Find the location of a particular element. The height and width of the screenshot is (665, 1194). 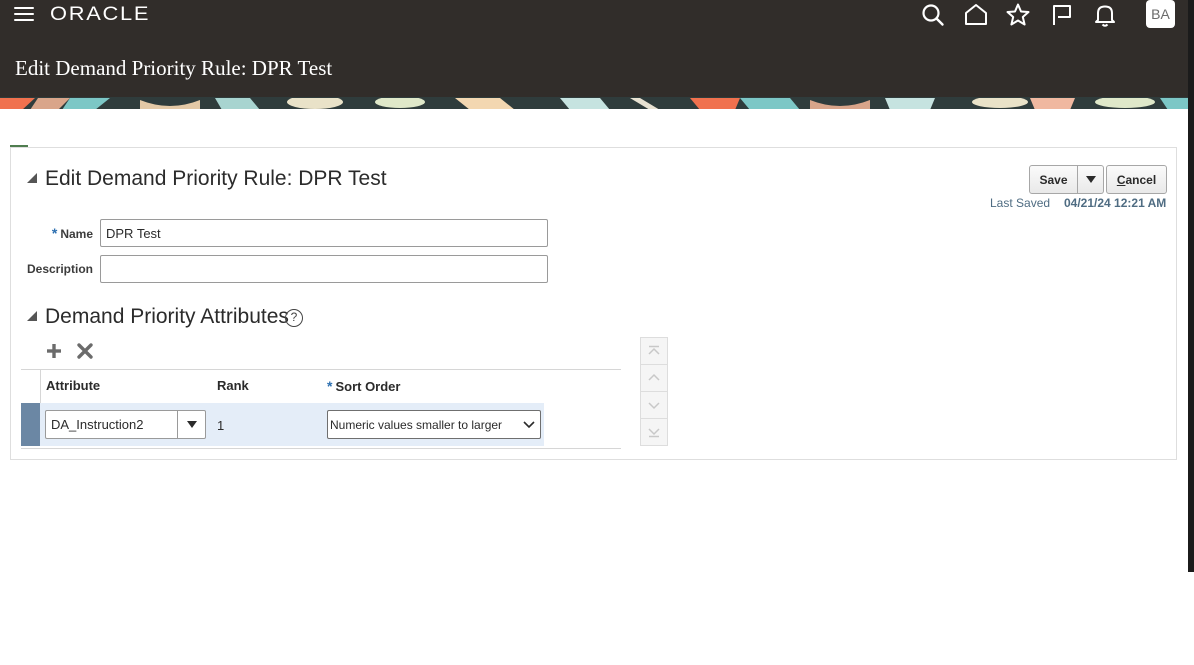

move-down-button is located at coordinates (654, 405).